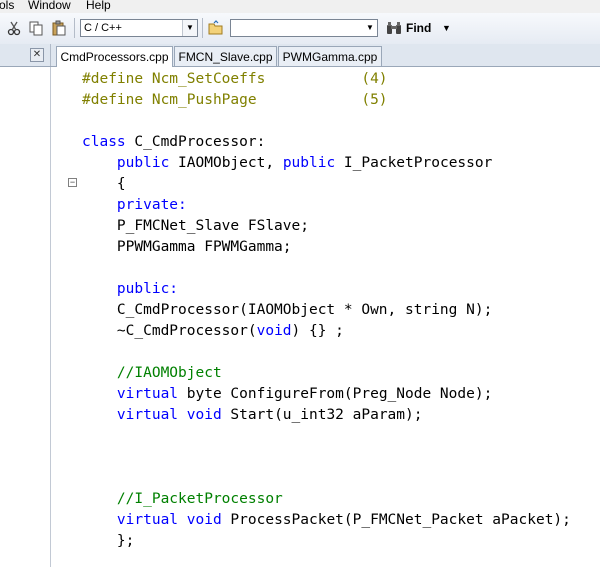  What do you see at coordinates (225, 56) in the screenshot?
I see `tab-fmcn-slave: FMCN_Slave.cpp` at bounding box center [225, 56].